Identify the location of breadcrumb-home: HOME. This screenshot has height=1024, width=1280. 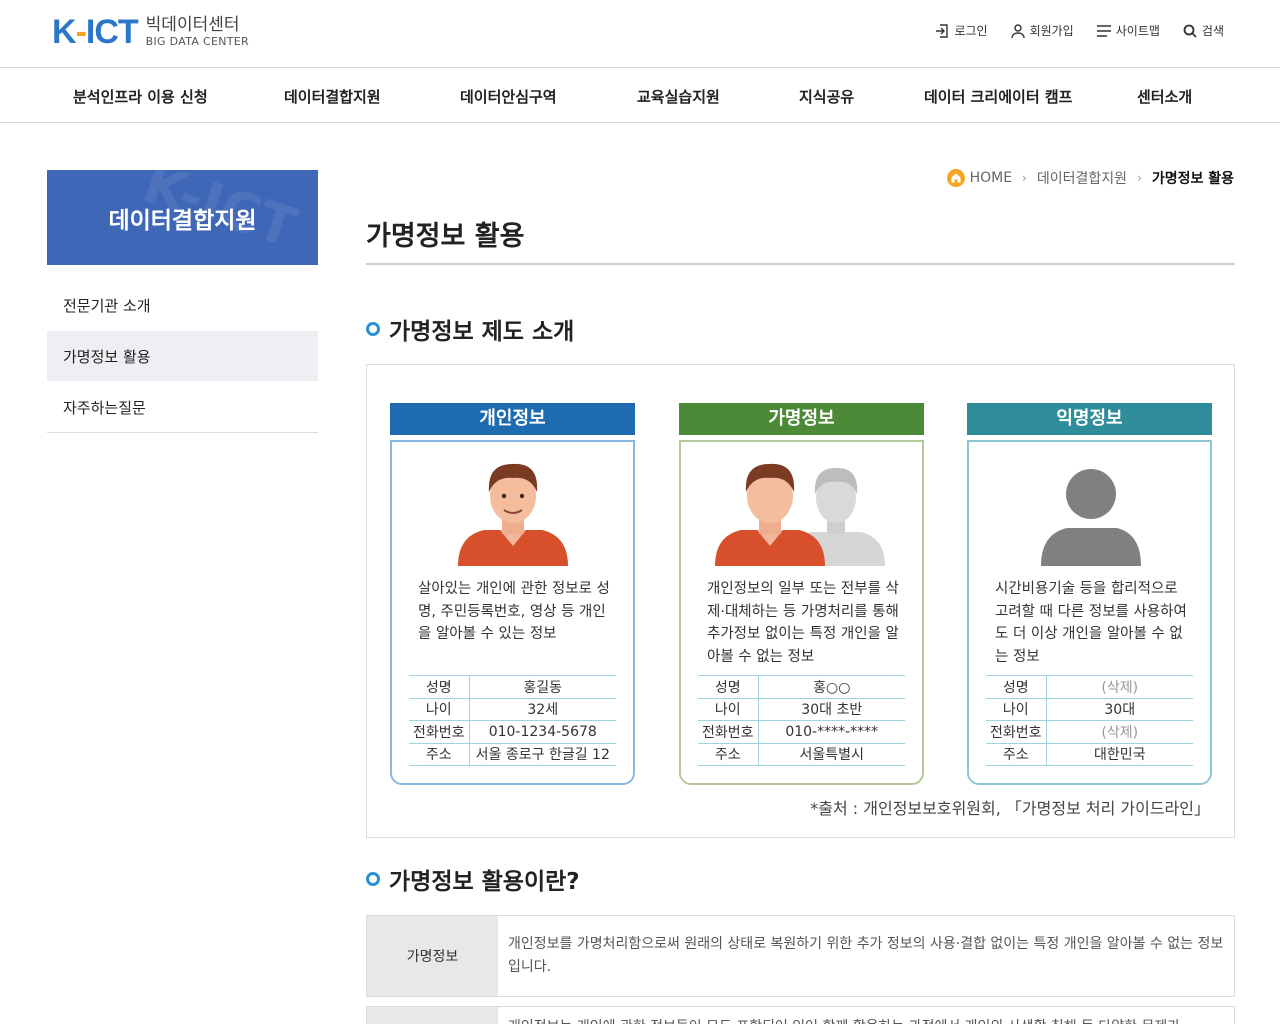
(991, 178).